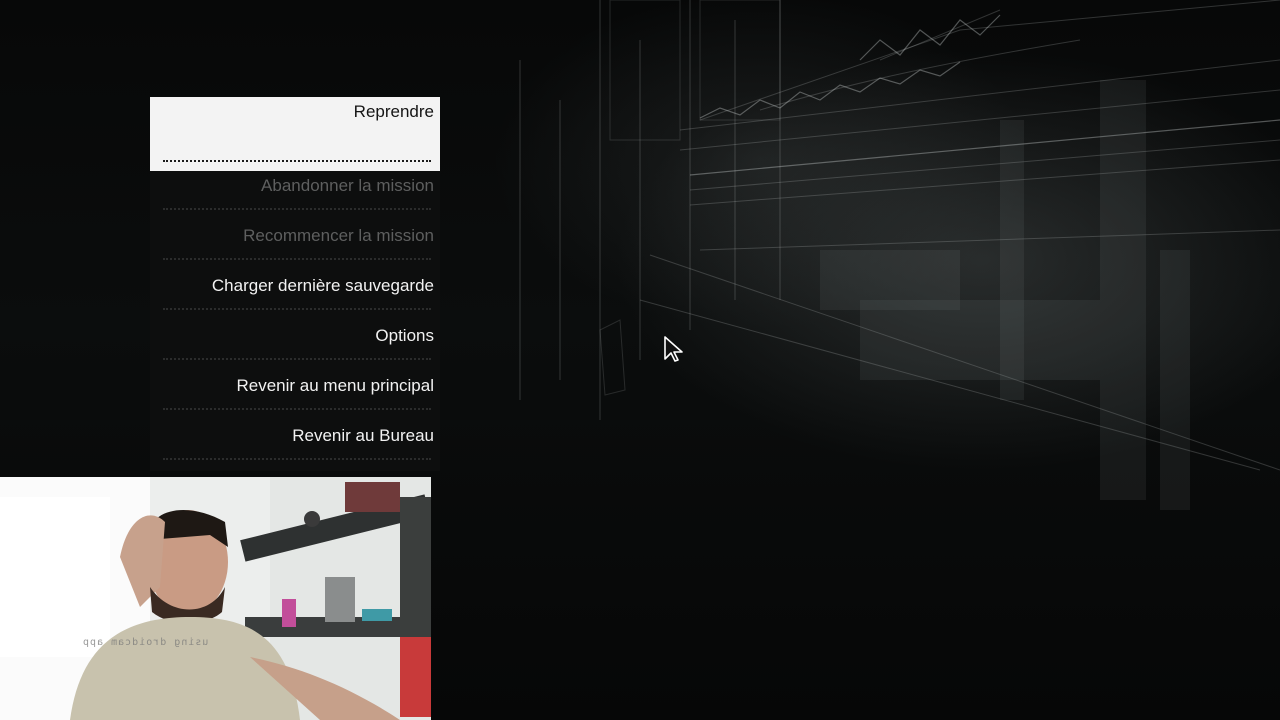 This screenshot has width=1280, height=720. I want to click on menu-item-load-last-save: Charger dernière sauvegarde, so click(295, 296).